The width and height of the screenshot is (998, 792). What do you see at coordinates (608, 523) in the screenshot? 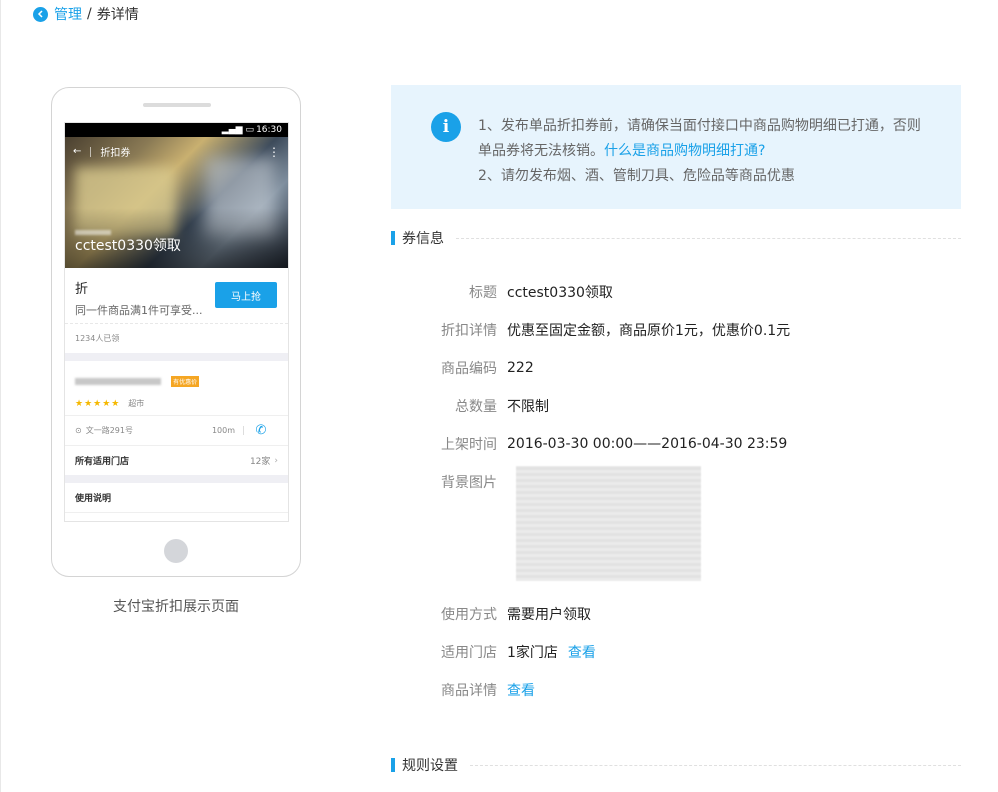
I see `background-image-thumbnail` at bounding box center [608, 523].